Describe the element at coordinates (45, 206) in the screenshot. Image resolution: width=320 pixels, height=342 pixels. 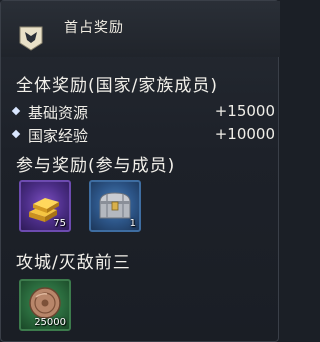
I see `reward-item-gold: 75` at that location.